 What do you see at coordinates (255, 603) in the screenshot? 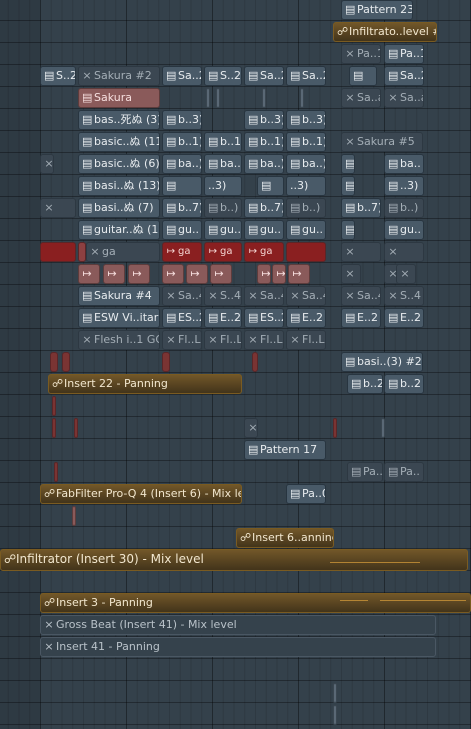
I see `automation-clip: ☍Insert 3 - Panning` at bounding box center [255, 603].